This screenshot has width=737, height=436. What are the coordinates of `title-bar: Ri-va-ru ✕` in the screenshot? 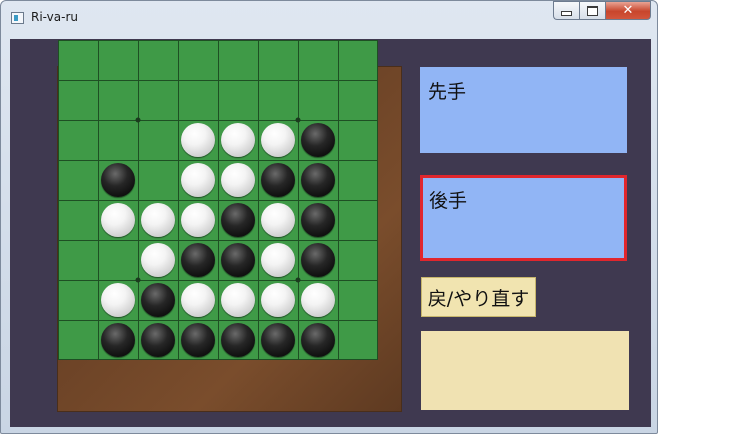 It's located at (329, 18).